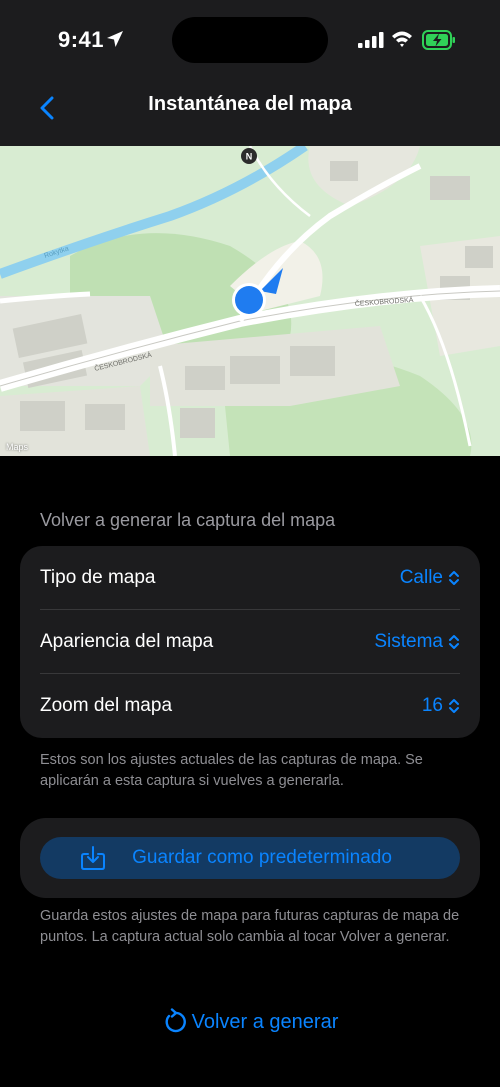 Image resolution: width=500 pixels, height=1087 pixels. Describe the element at coordinates (421, 577) in the screenshot. I see `map-type-value: Calle` at that location.